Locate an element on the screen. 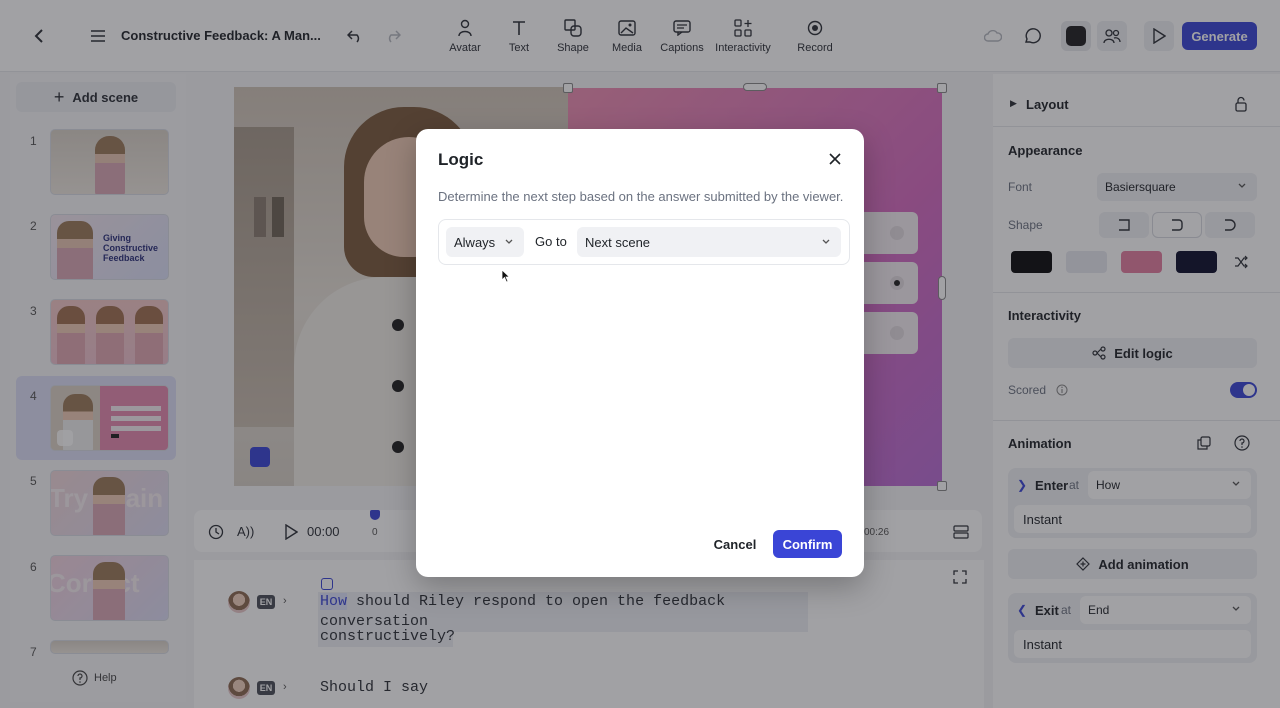 The height and width of the screenshot is (708, 1280). dialog-title: Logic is located at coordinates (461, 159).